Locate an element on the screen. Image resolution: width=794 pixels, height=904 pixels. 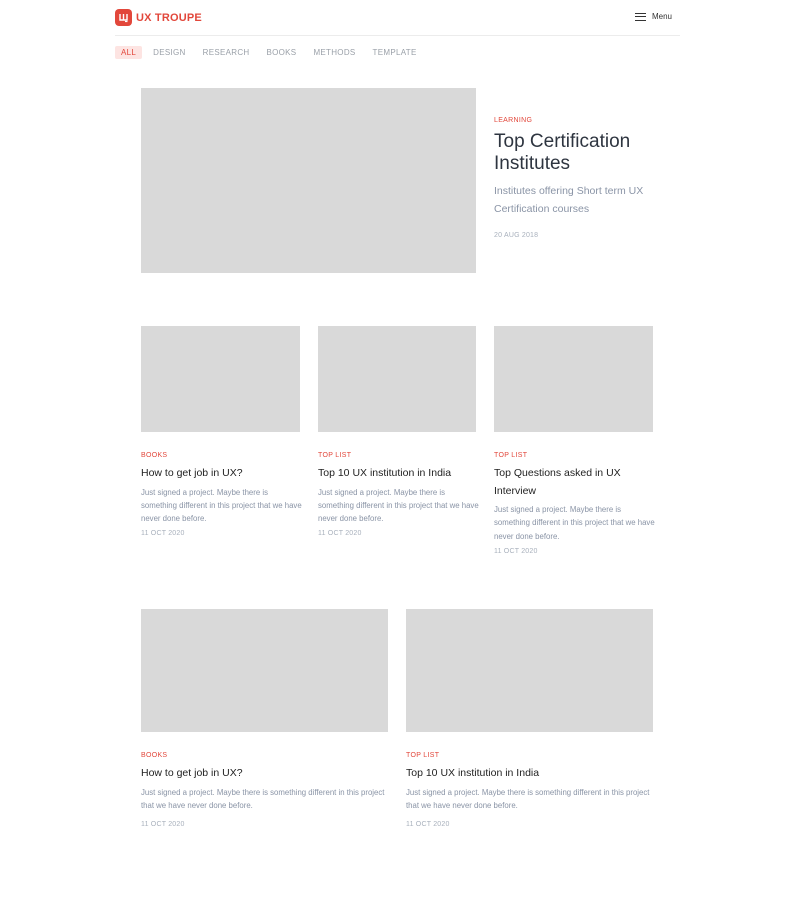
menu-label: Menu is located at coordinates (661, 16).